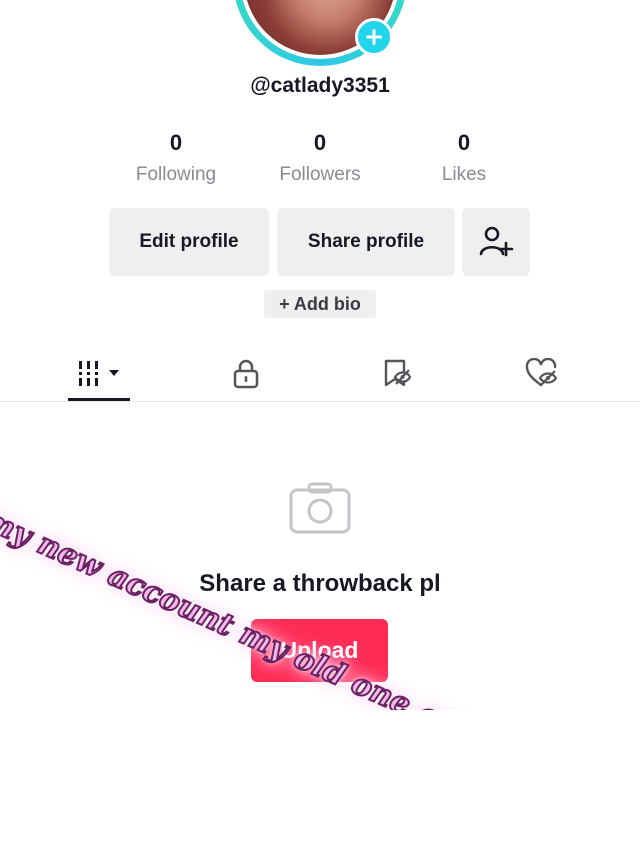  I want to click on add-avatar-button, so click(374, 37).